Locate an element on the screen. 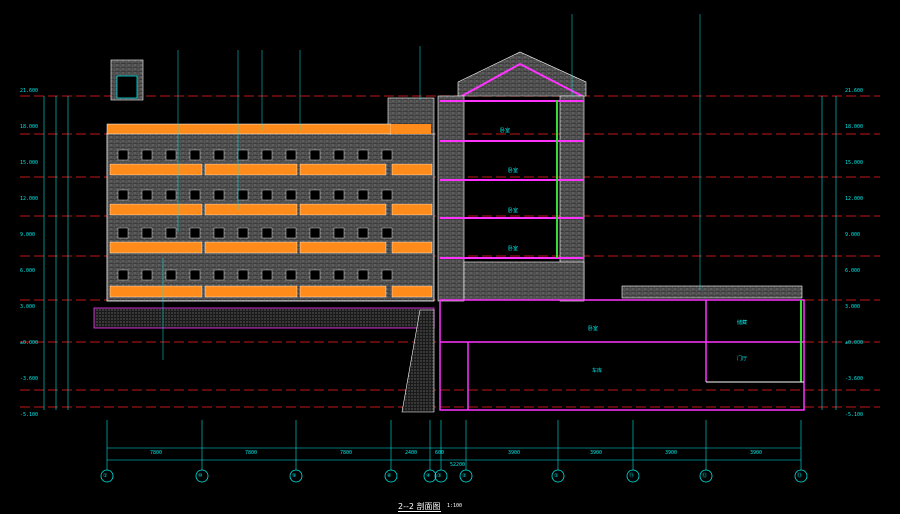  low-wing-roof is located at coordinates (712, 292).